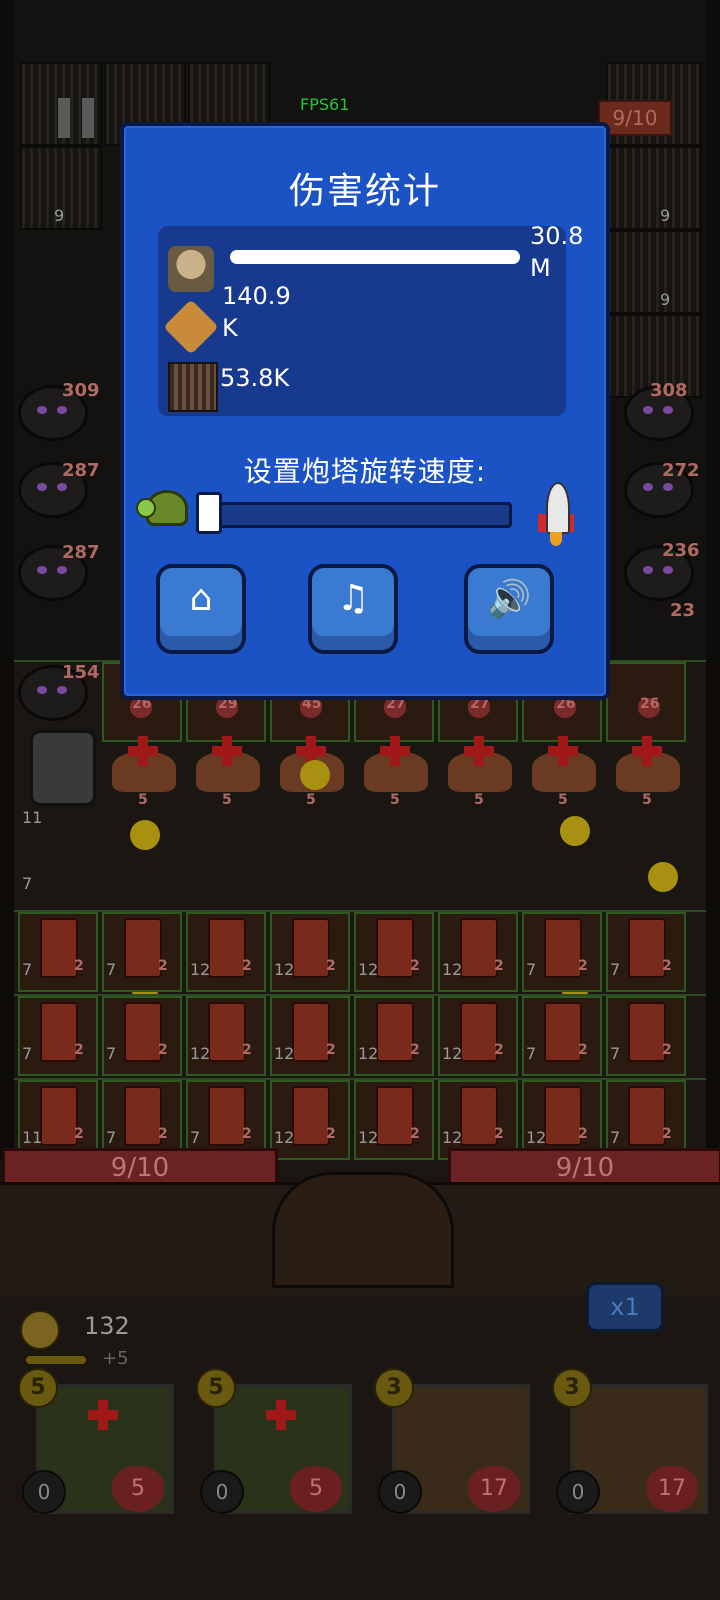  I want to click on speed-multiplier-button: x1, so click(625, 1307).